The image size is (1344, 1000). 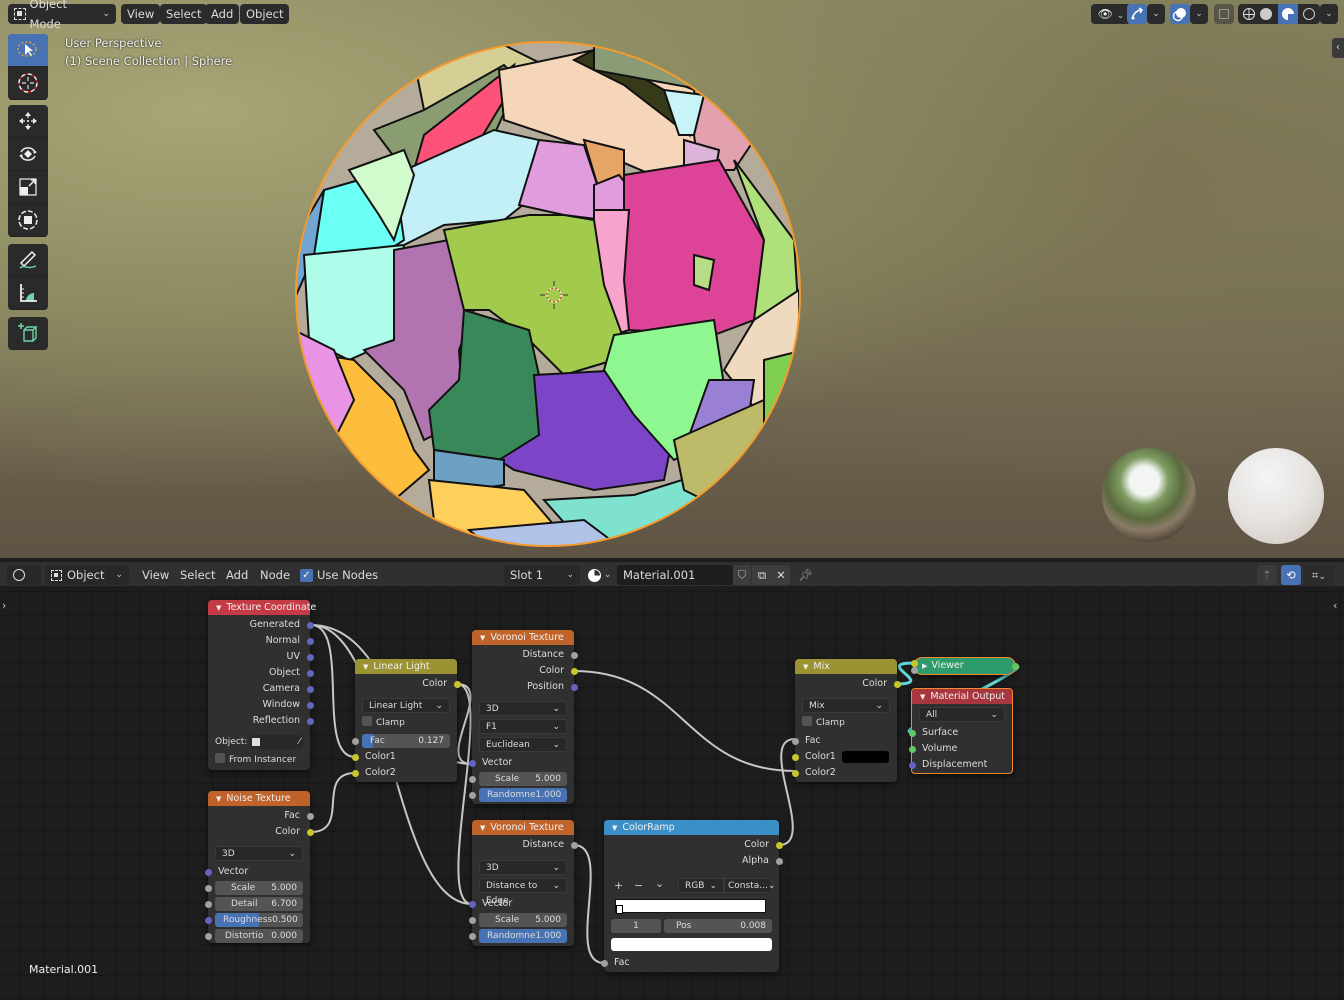 What do you see at coordinates (1266, 14) in the screenshot?
I see `solid-shading-icon` at bounding box center [1266, 14].